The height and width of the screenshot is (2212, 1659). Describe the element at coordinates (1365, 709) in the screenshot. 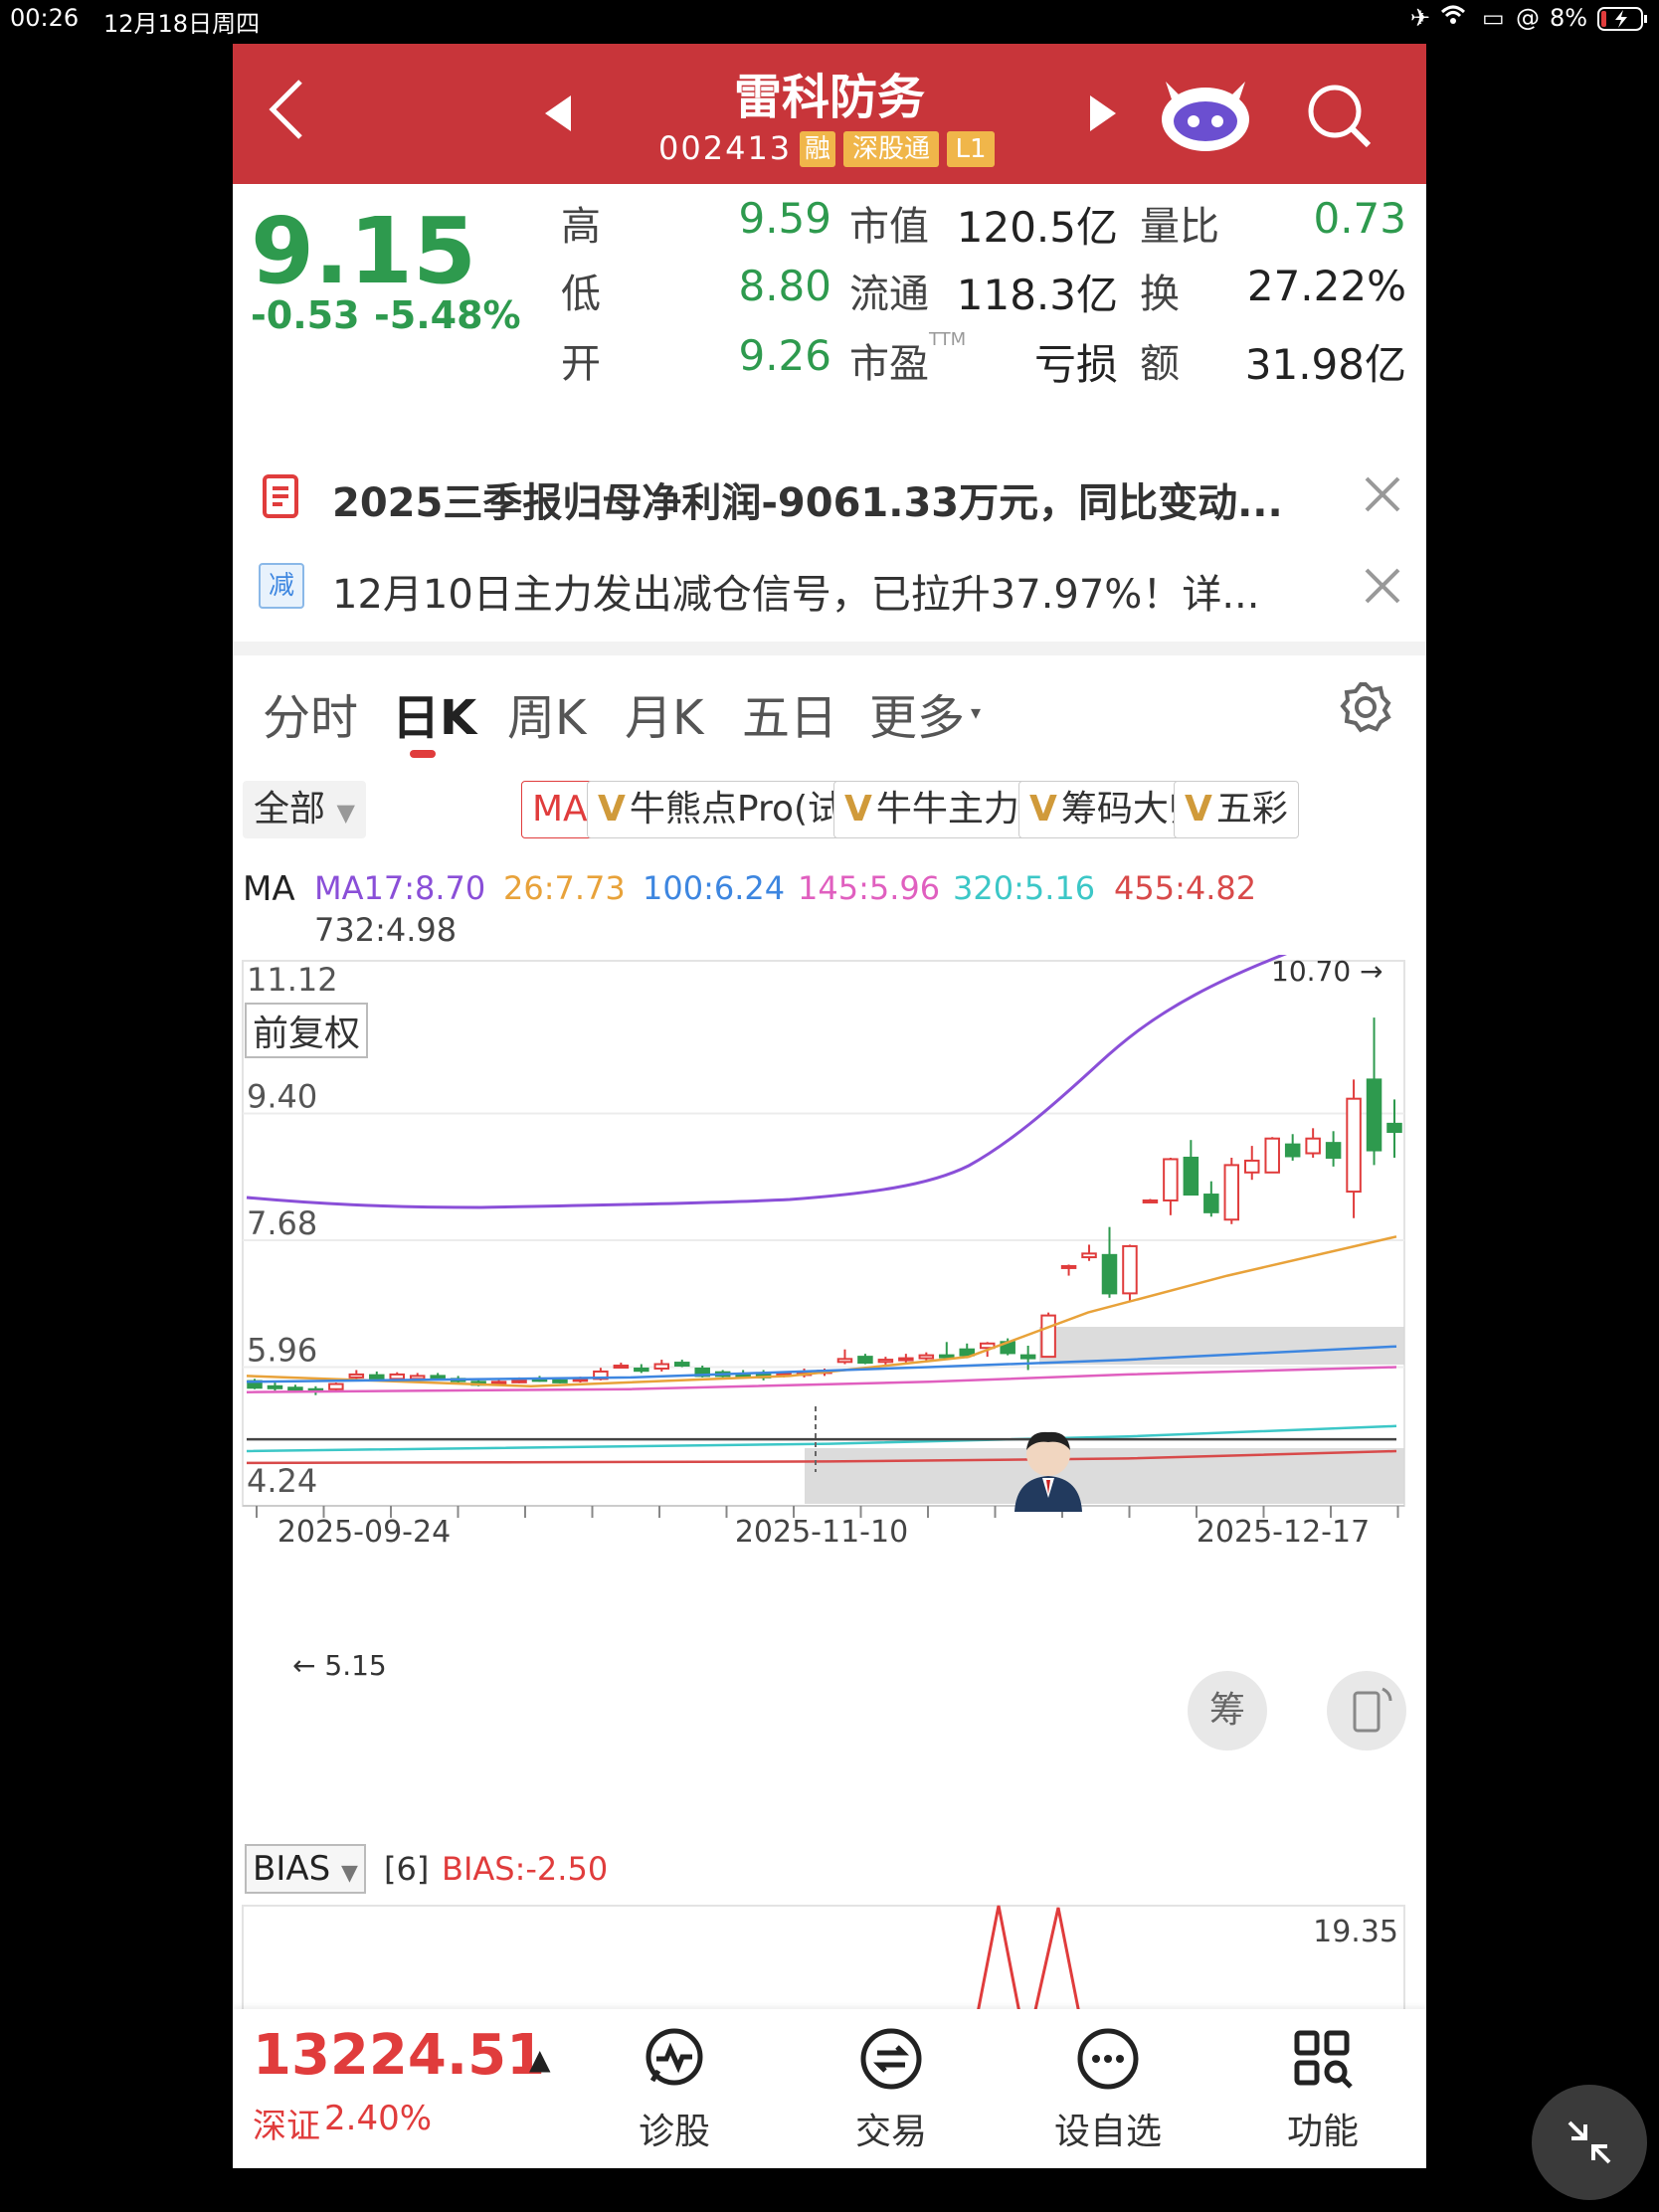

I see `gear-icon` at that location.